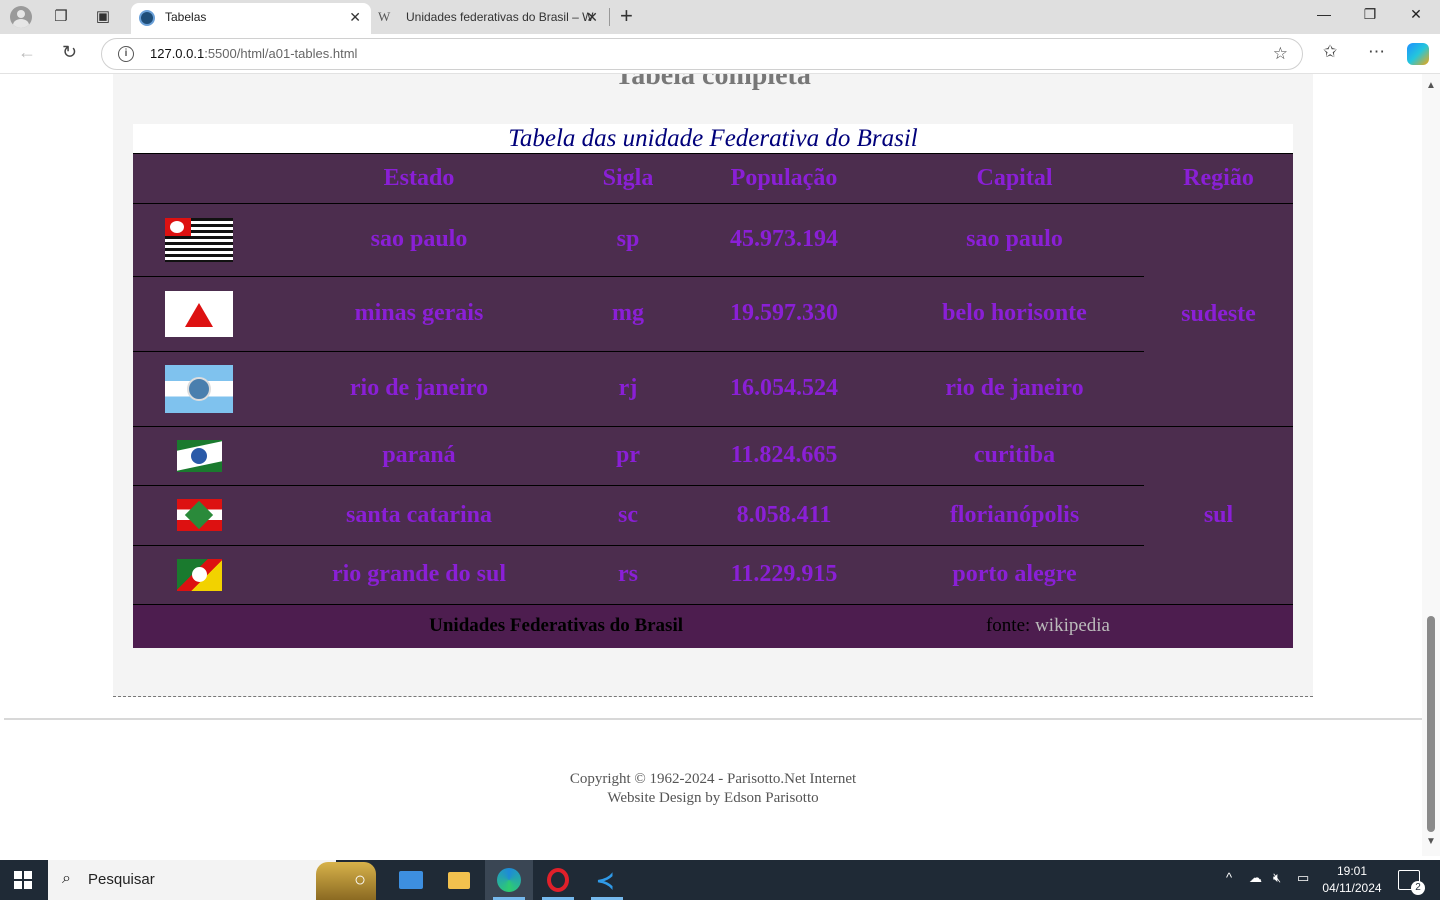 This screenshot has width=1440, height=900. Describe the element at coordinates (1370, 14) in the screenshot. I see `restore-button: ❐` at that location.